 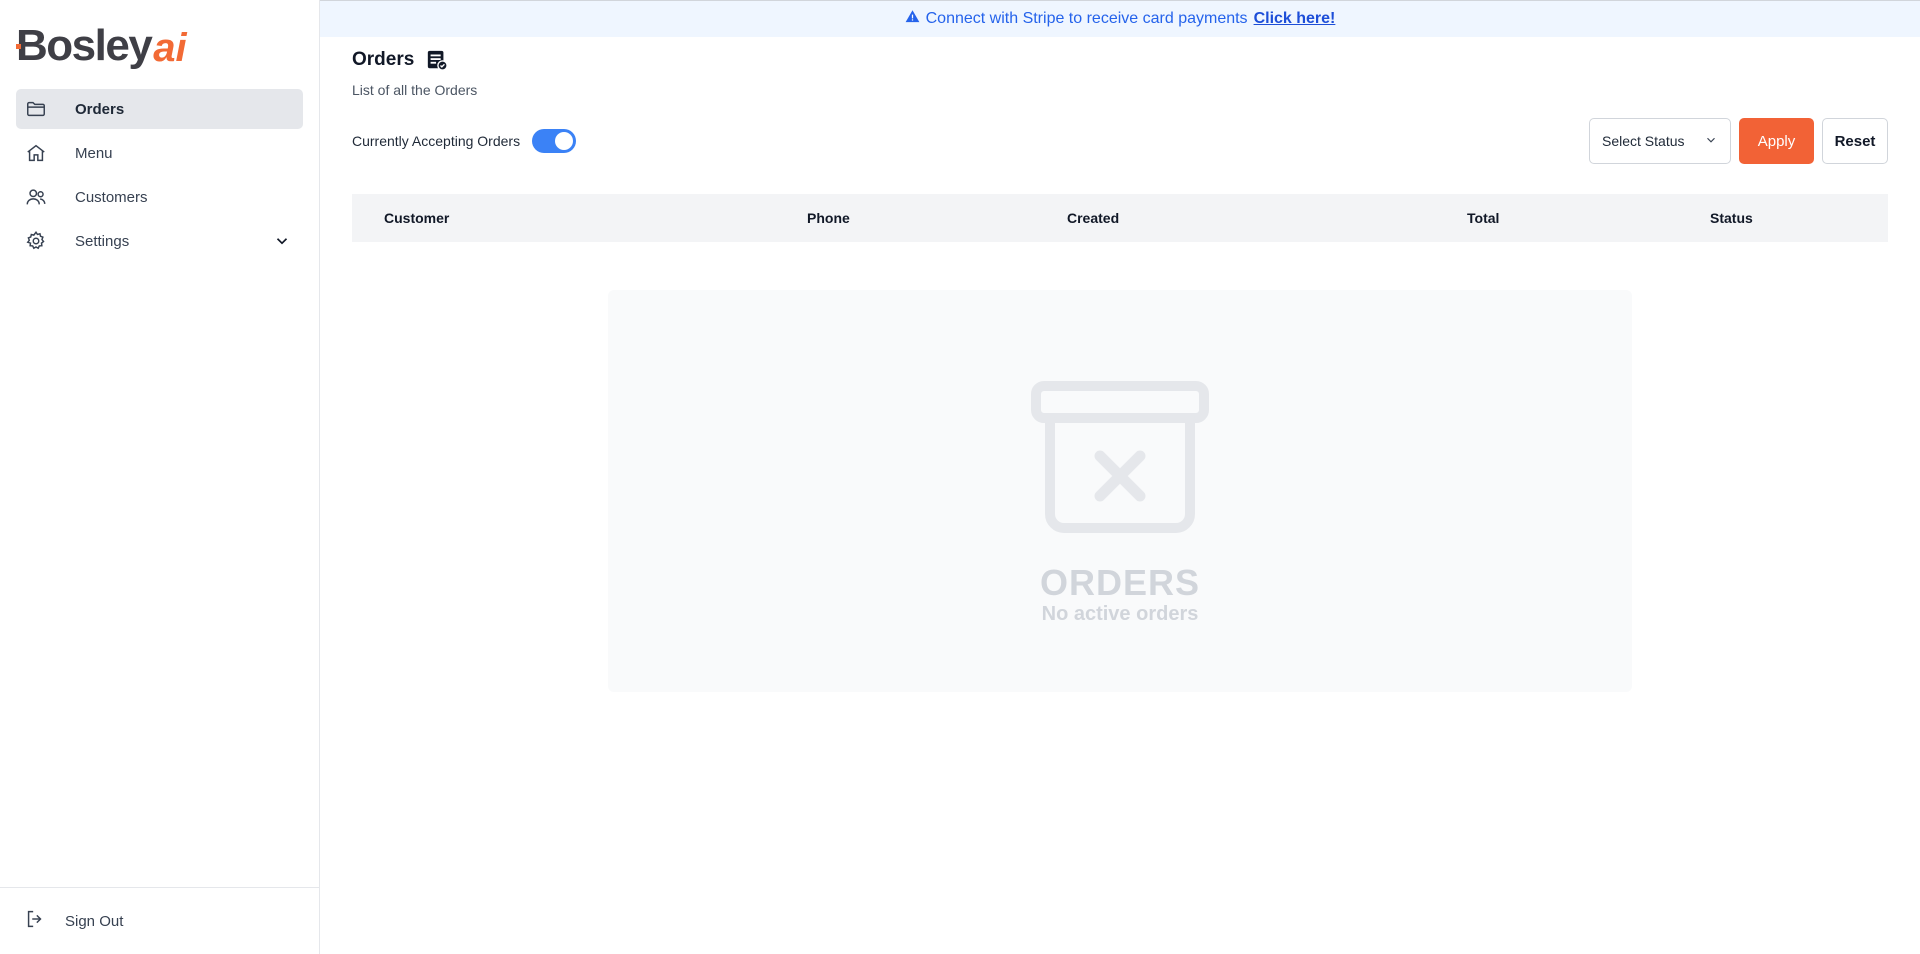 I want to click on brand-logo: Bosley ai, so click(x=101, y=44).